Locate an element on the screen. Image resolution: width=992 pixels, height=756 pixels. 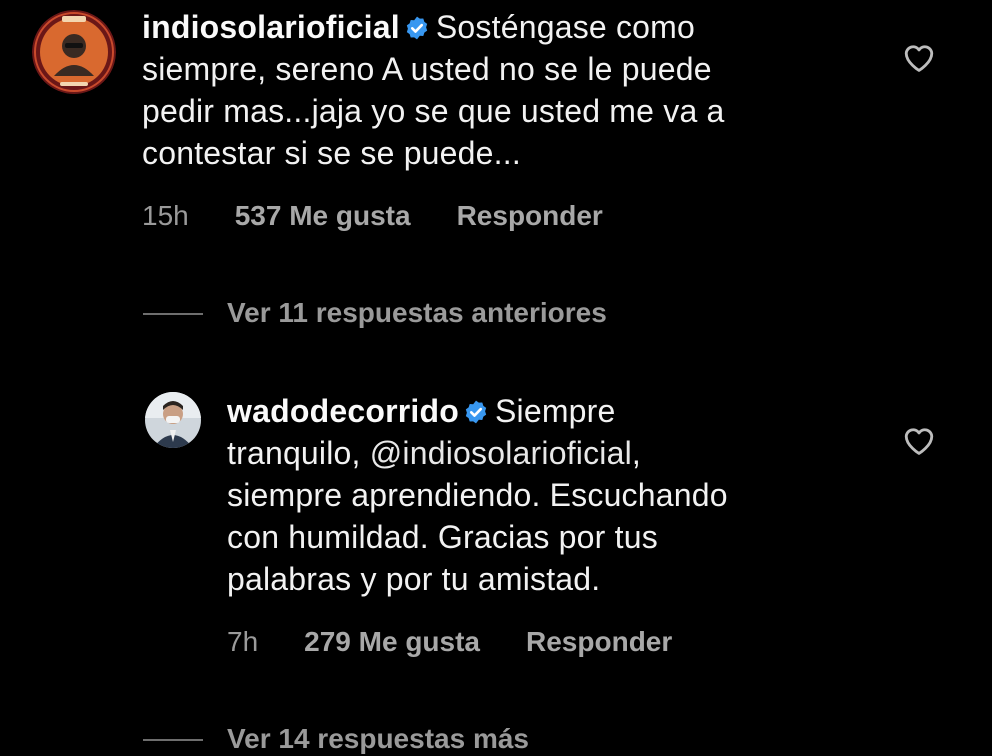
view-previous-replies-label: Ver 11 respuestas anteriores is located at coordinates (417, 313).